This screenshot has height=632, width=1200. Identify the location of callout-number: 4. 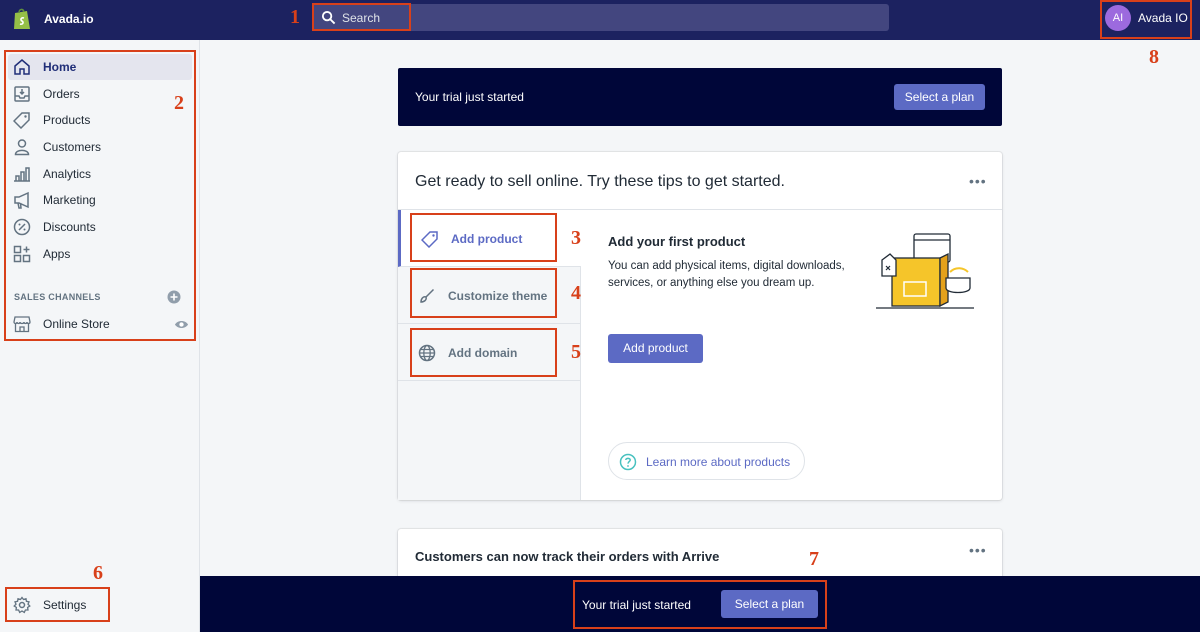
(576, 293).